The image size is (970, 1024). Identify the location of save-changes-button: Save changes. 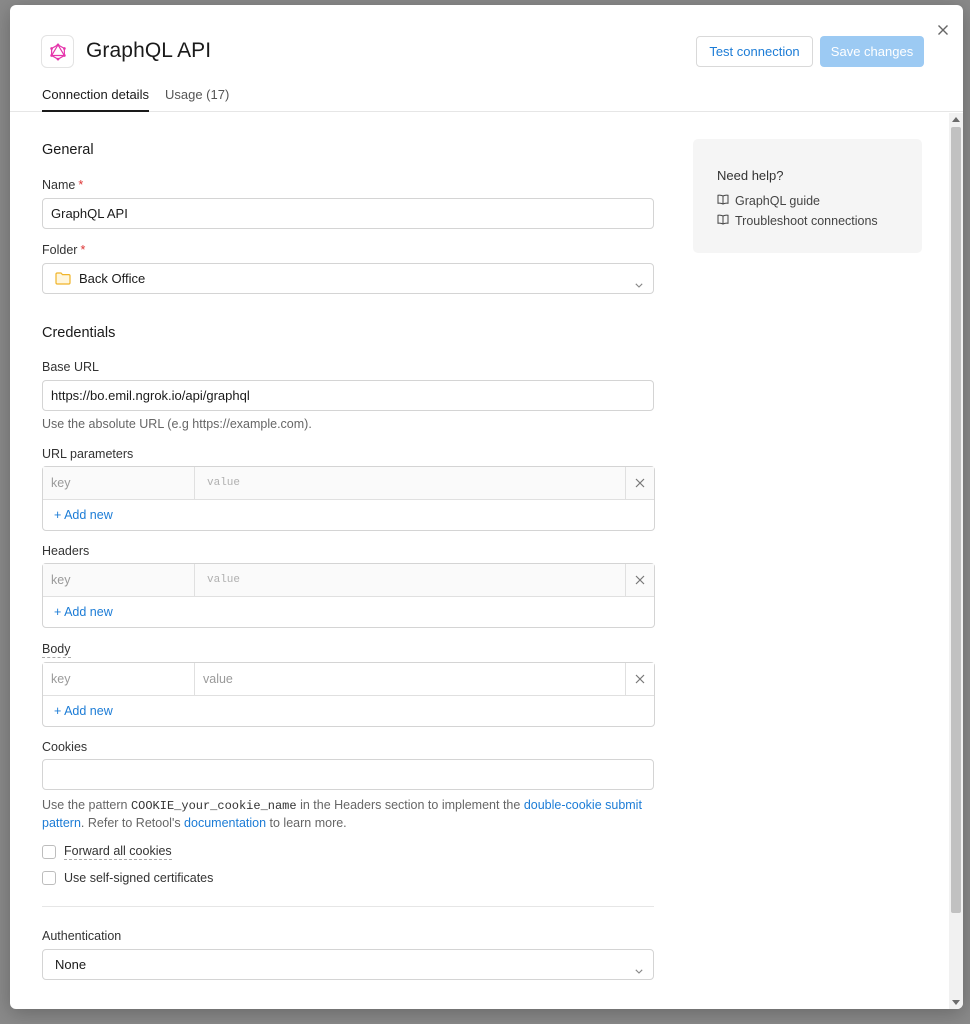
(872, 51).